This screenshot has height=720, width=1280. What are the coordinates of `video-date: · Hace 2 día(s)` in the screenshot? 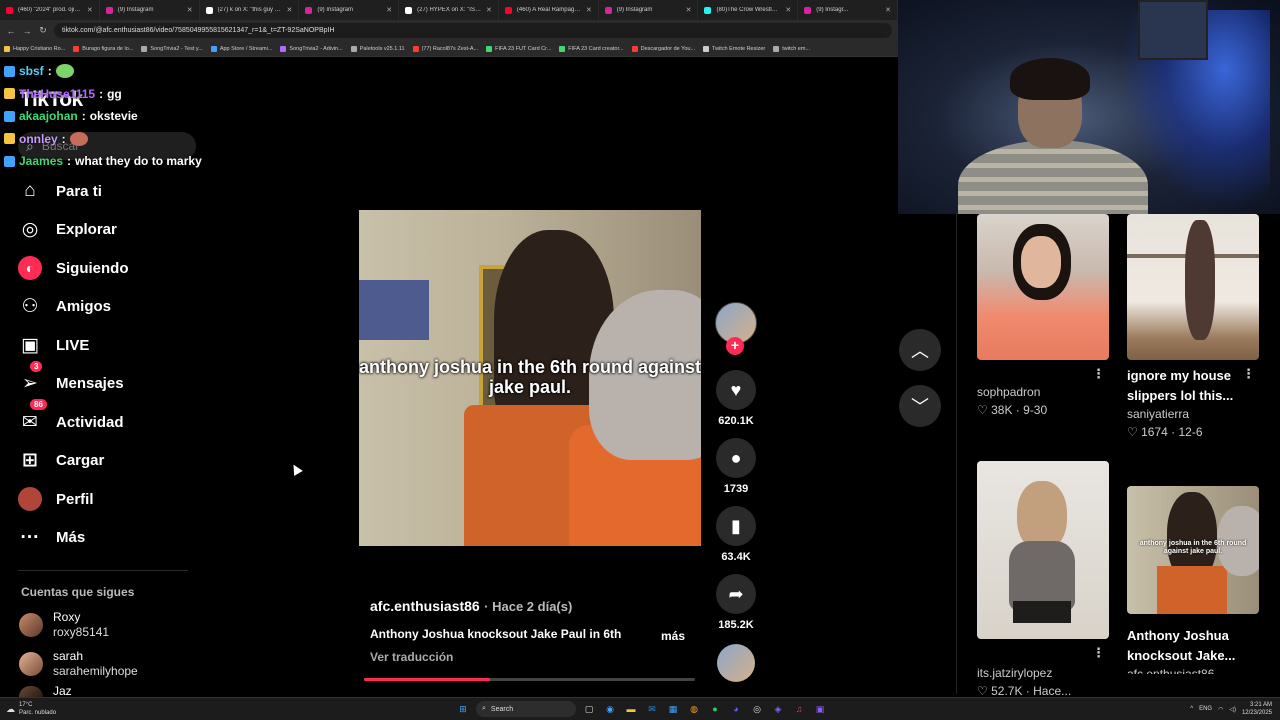 It's located at (528, 606).